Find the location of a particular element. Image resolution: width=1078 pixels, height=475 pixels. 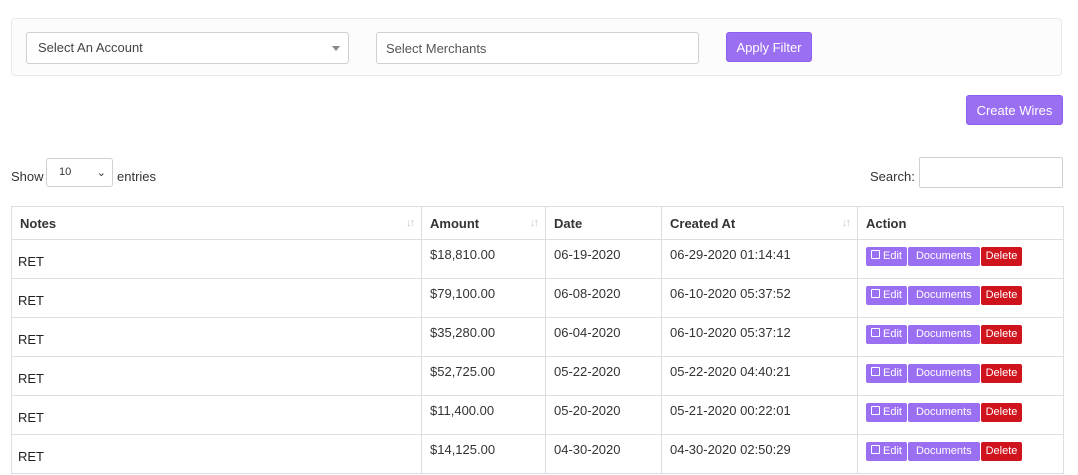

amount-cell: $79,100.00 is located at coordinates (483, 298).